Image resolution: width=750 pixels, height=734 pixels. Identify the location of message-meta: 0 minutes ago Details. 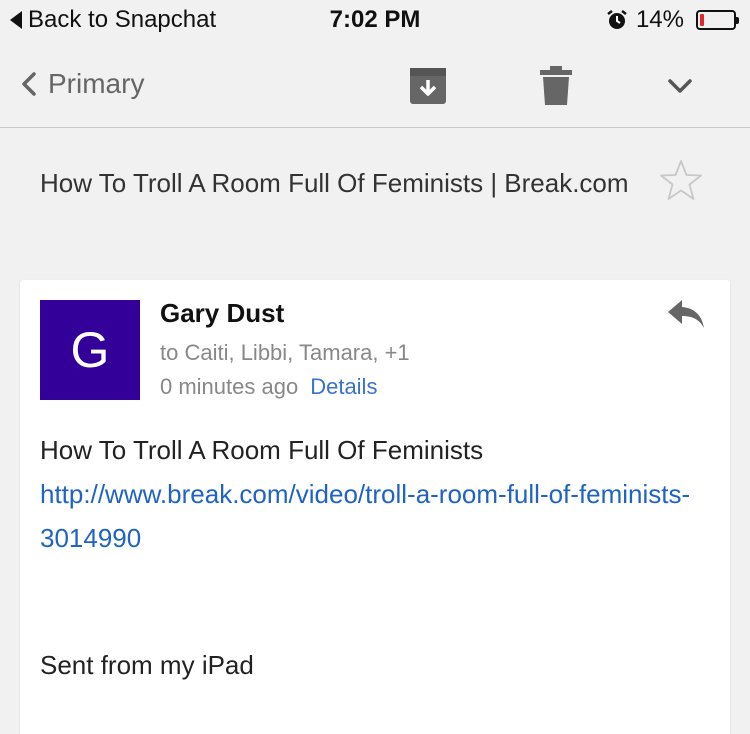
(268, 387).